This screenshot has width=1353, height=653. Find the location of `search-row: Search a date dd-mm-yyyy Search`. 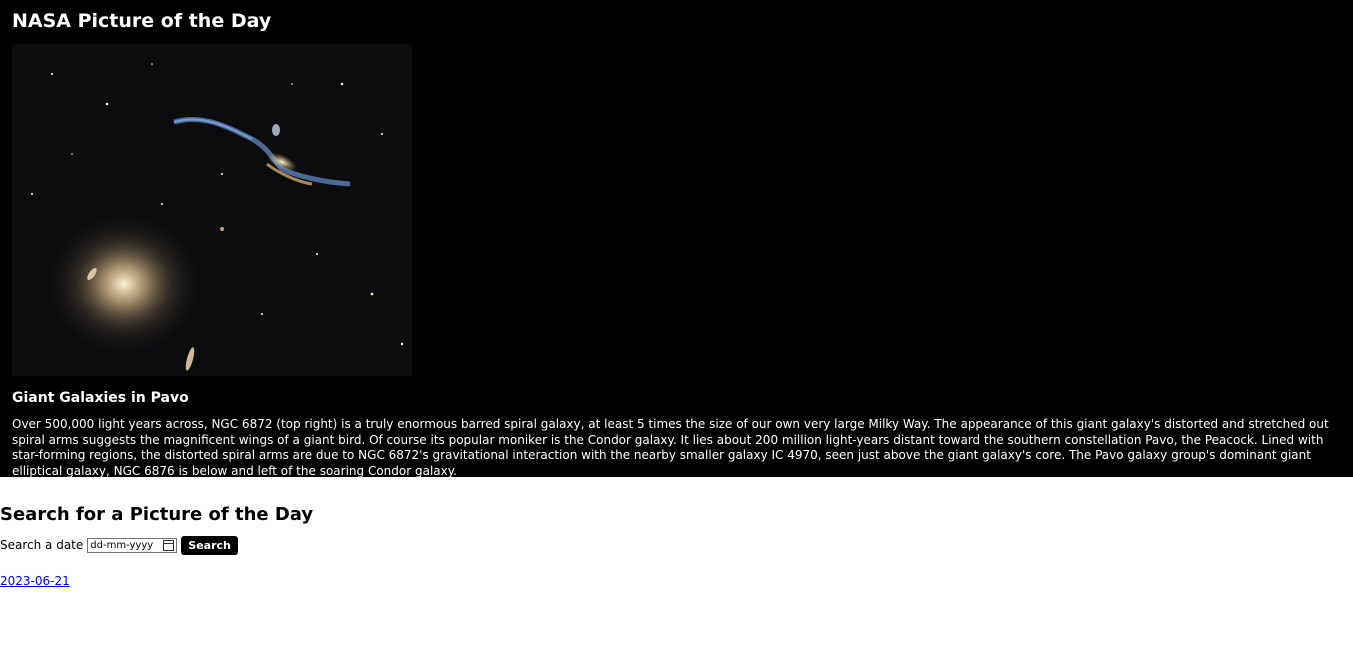

search-row: Search a date dd-mm-yyyy Search is located at coordinates (676, 545).